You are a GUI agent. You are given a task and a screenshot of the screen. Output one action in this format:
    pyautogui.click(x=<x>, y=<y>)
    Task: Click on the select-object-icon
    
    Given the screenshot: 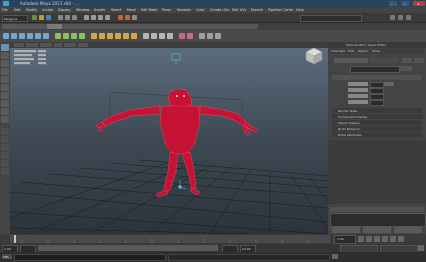 What is the action you would take?
    pyautogui.click(x=67, y=17)
    